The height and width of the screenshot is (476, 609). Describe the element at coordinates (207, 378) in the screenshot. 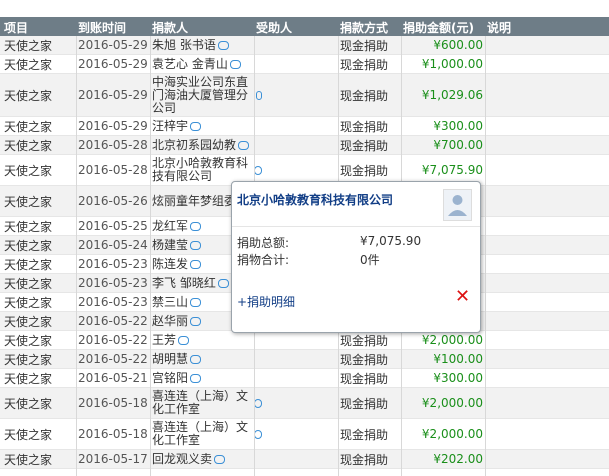

I see `donor-cell: 宫铭阳` at that location.